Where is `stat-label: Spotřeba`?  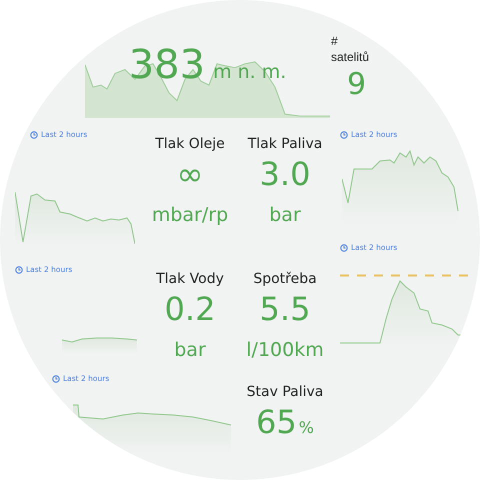
stat-label: Spotřeba is located at coordinates (285, 279).